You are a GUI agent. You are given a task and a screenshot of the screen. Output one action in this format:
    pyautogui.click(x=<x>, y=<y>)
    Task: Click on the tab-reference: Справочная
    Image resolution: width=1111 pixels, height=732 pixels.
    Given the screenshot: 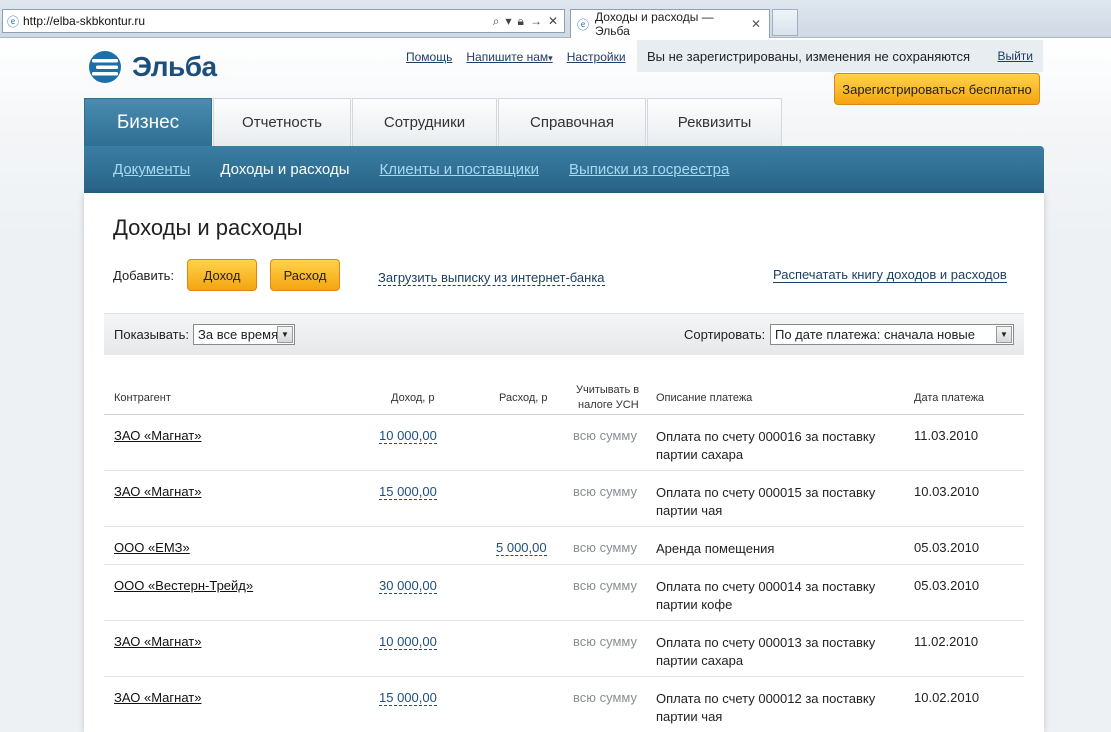 What is the action you would take?
    pyautogui.click(x=572, y=122)
    